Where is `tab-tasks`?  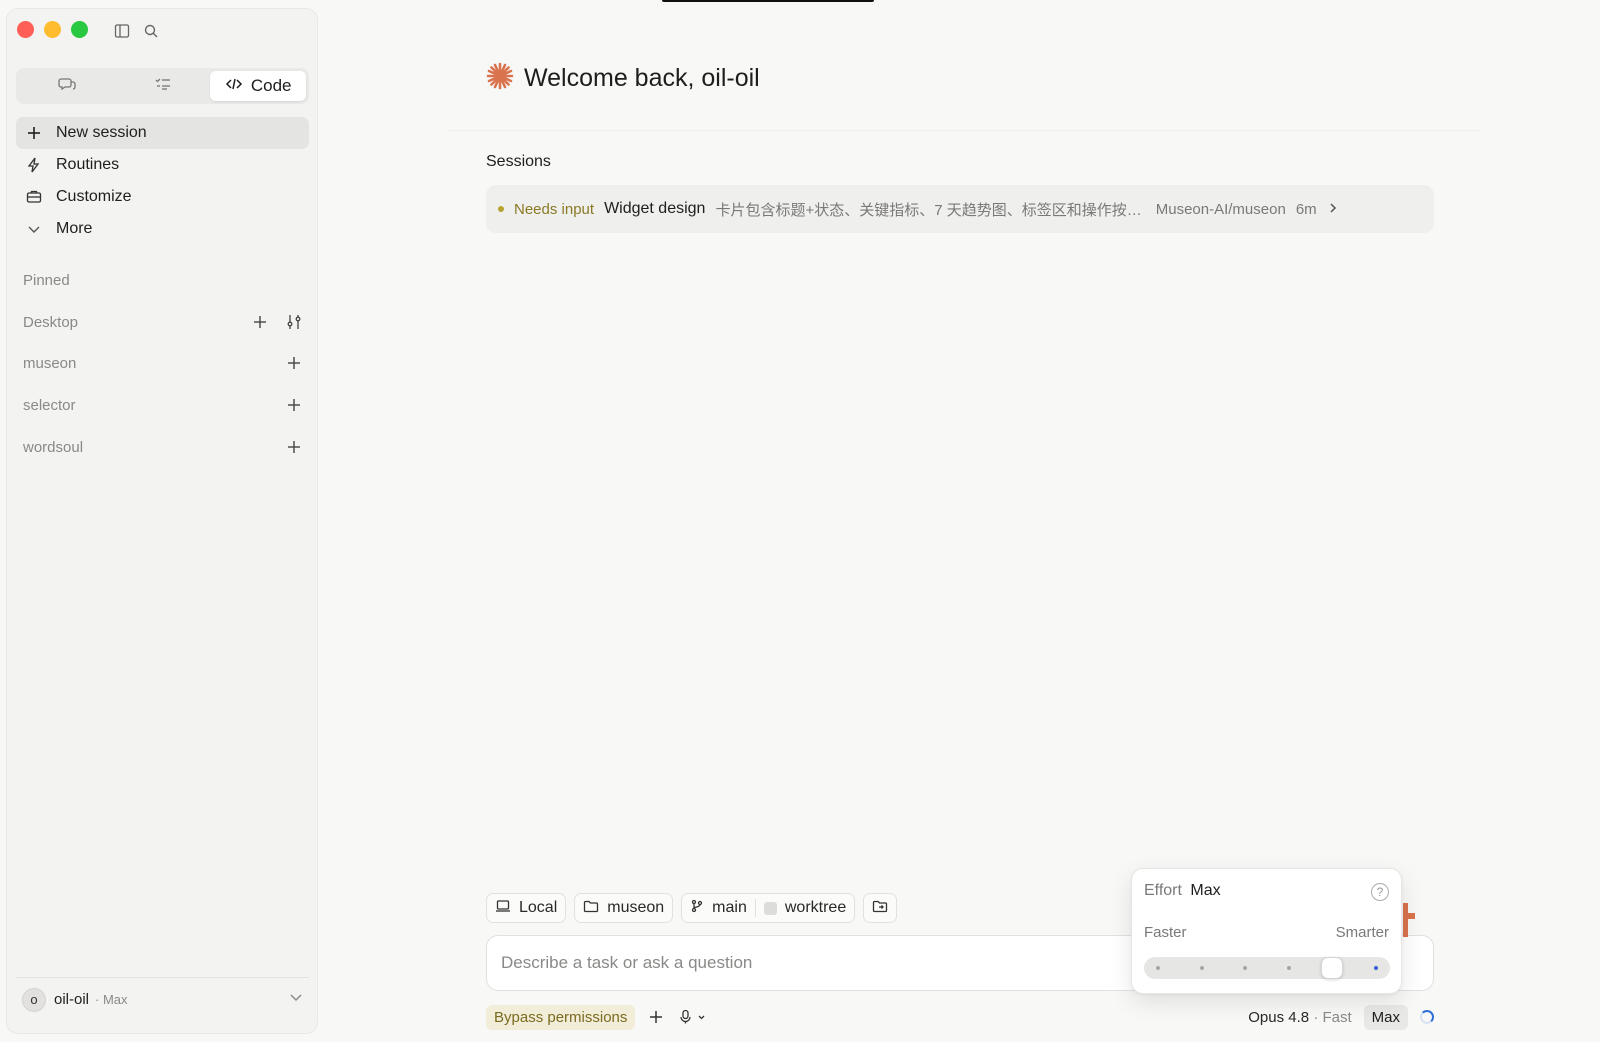
tab-tasks is located at coordinates (163, 86).